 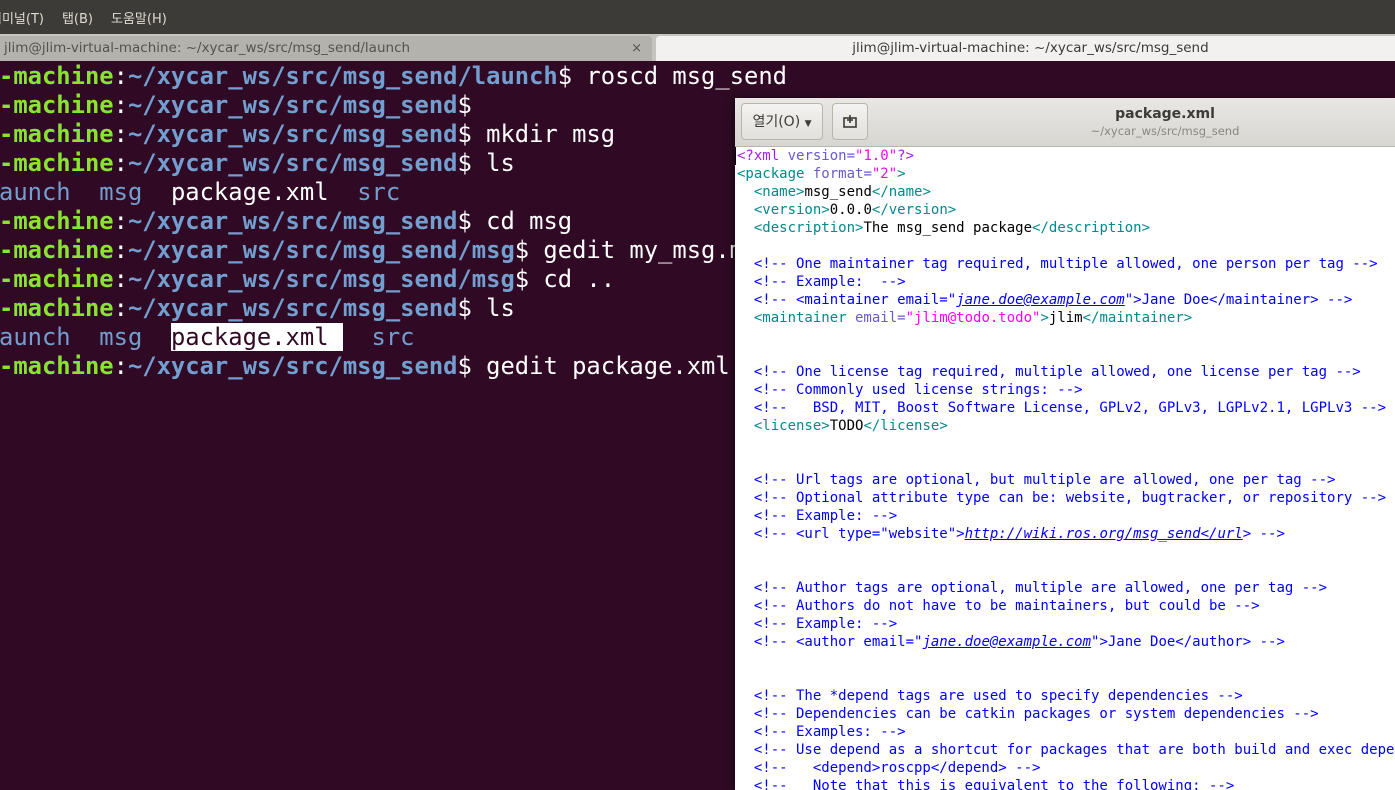 What do you see at coordinates (855, 210) in the screenshot?
I see `code-line: <version>0.0.0</version>` at bounding box center [855, 210].